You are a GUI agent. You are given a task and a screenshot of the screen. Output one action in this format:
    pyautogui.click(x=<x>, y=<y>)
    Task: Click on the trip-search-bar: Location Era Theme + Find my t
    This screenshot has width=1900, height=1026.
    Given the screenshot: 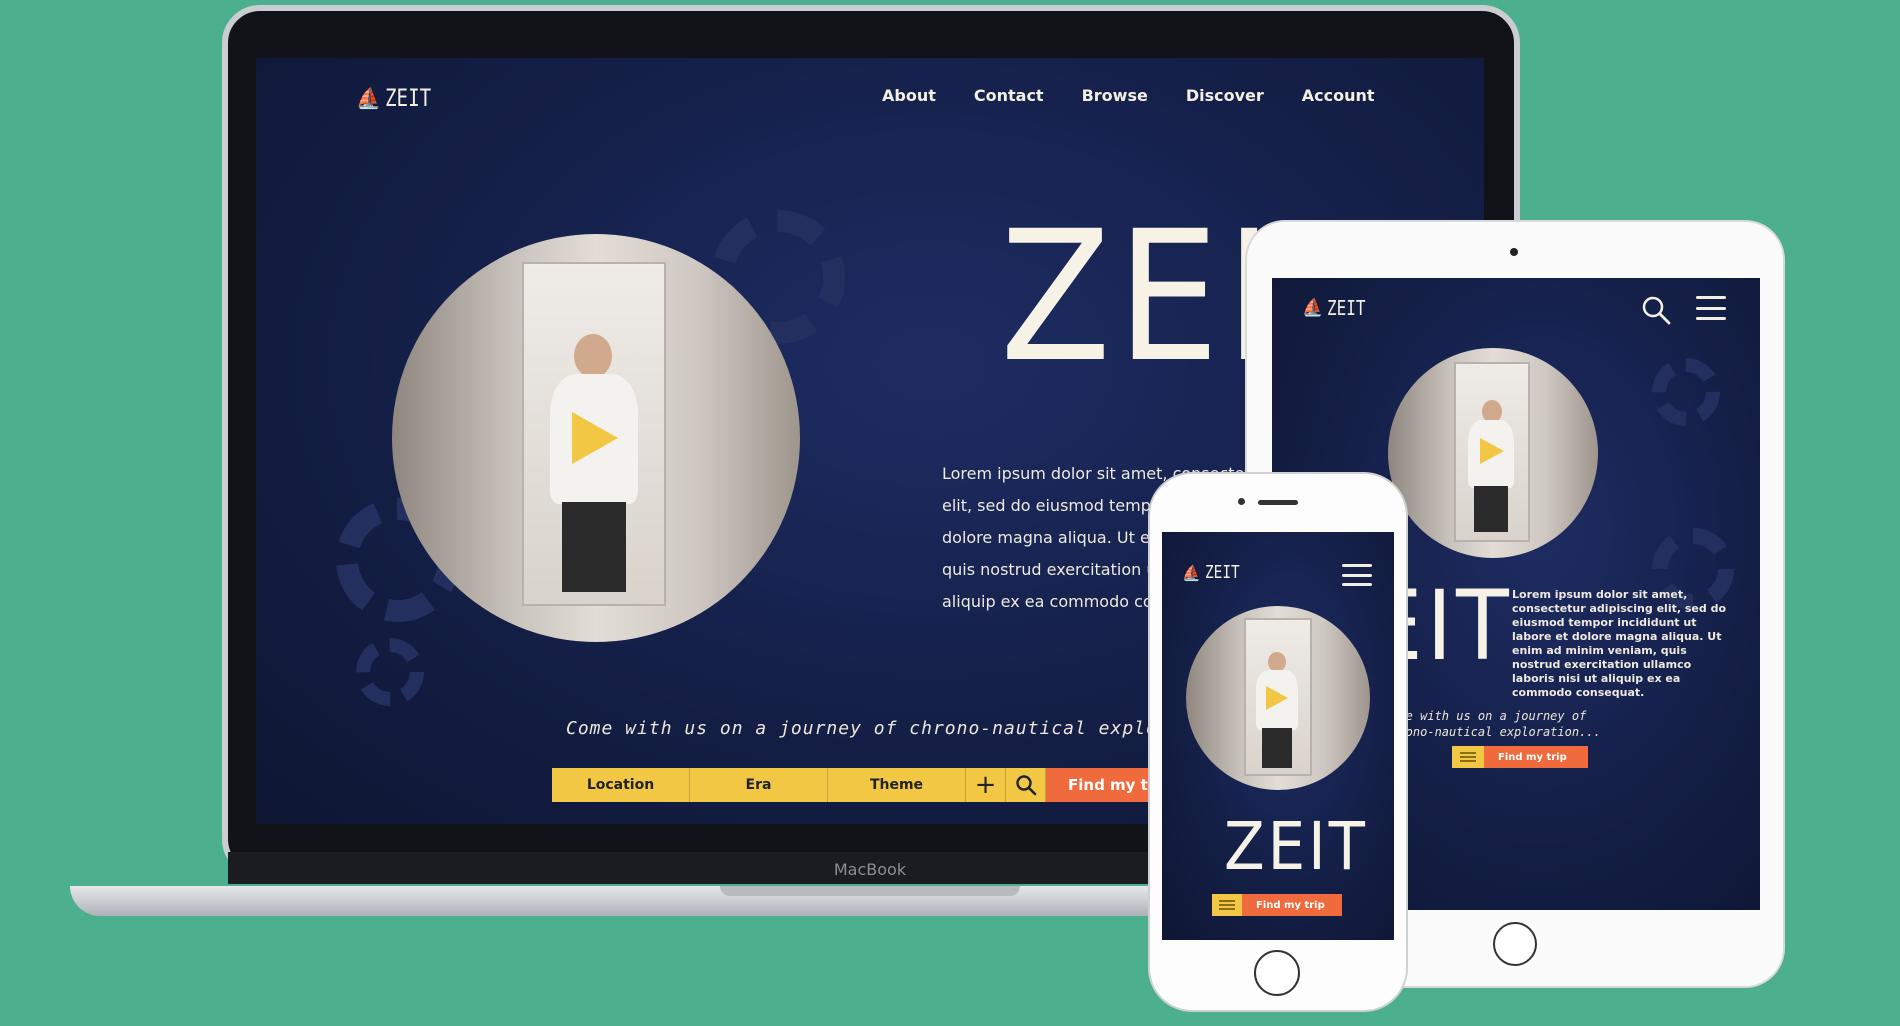 What is the action you would take?
    pyautogui.click(x=884, y=785)
    